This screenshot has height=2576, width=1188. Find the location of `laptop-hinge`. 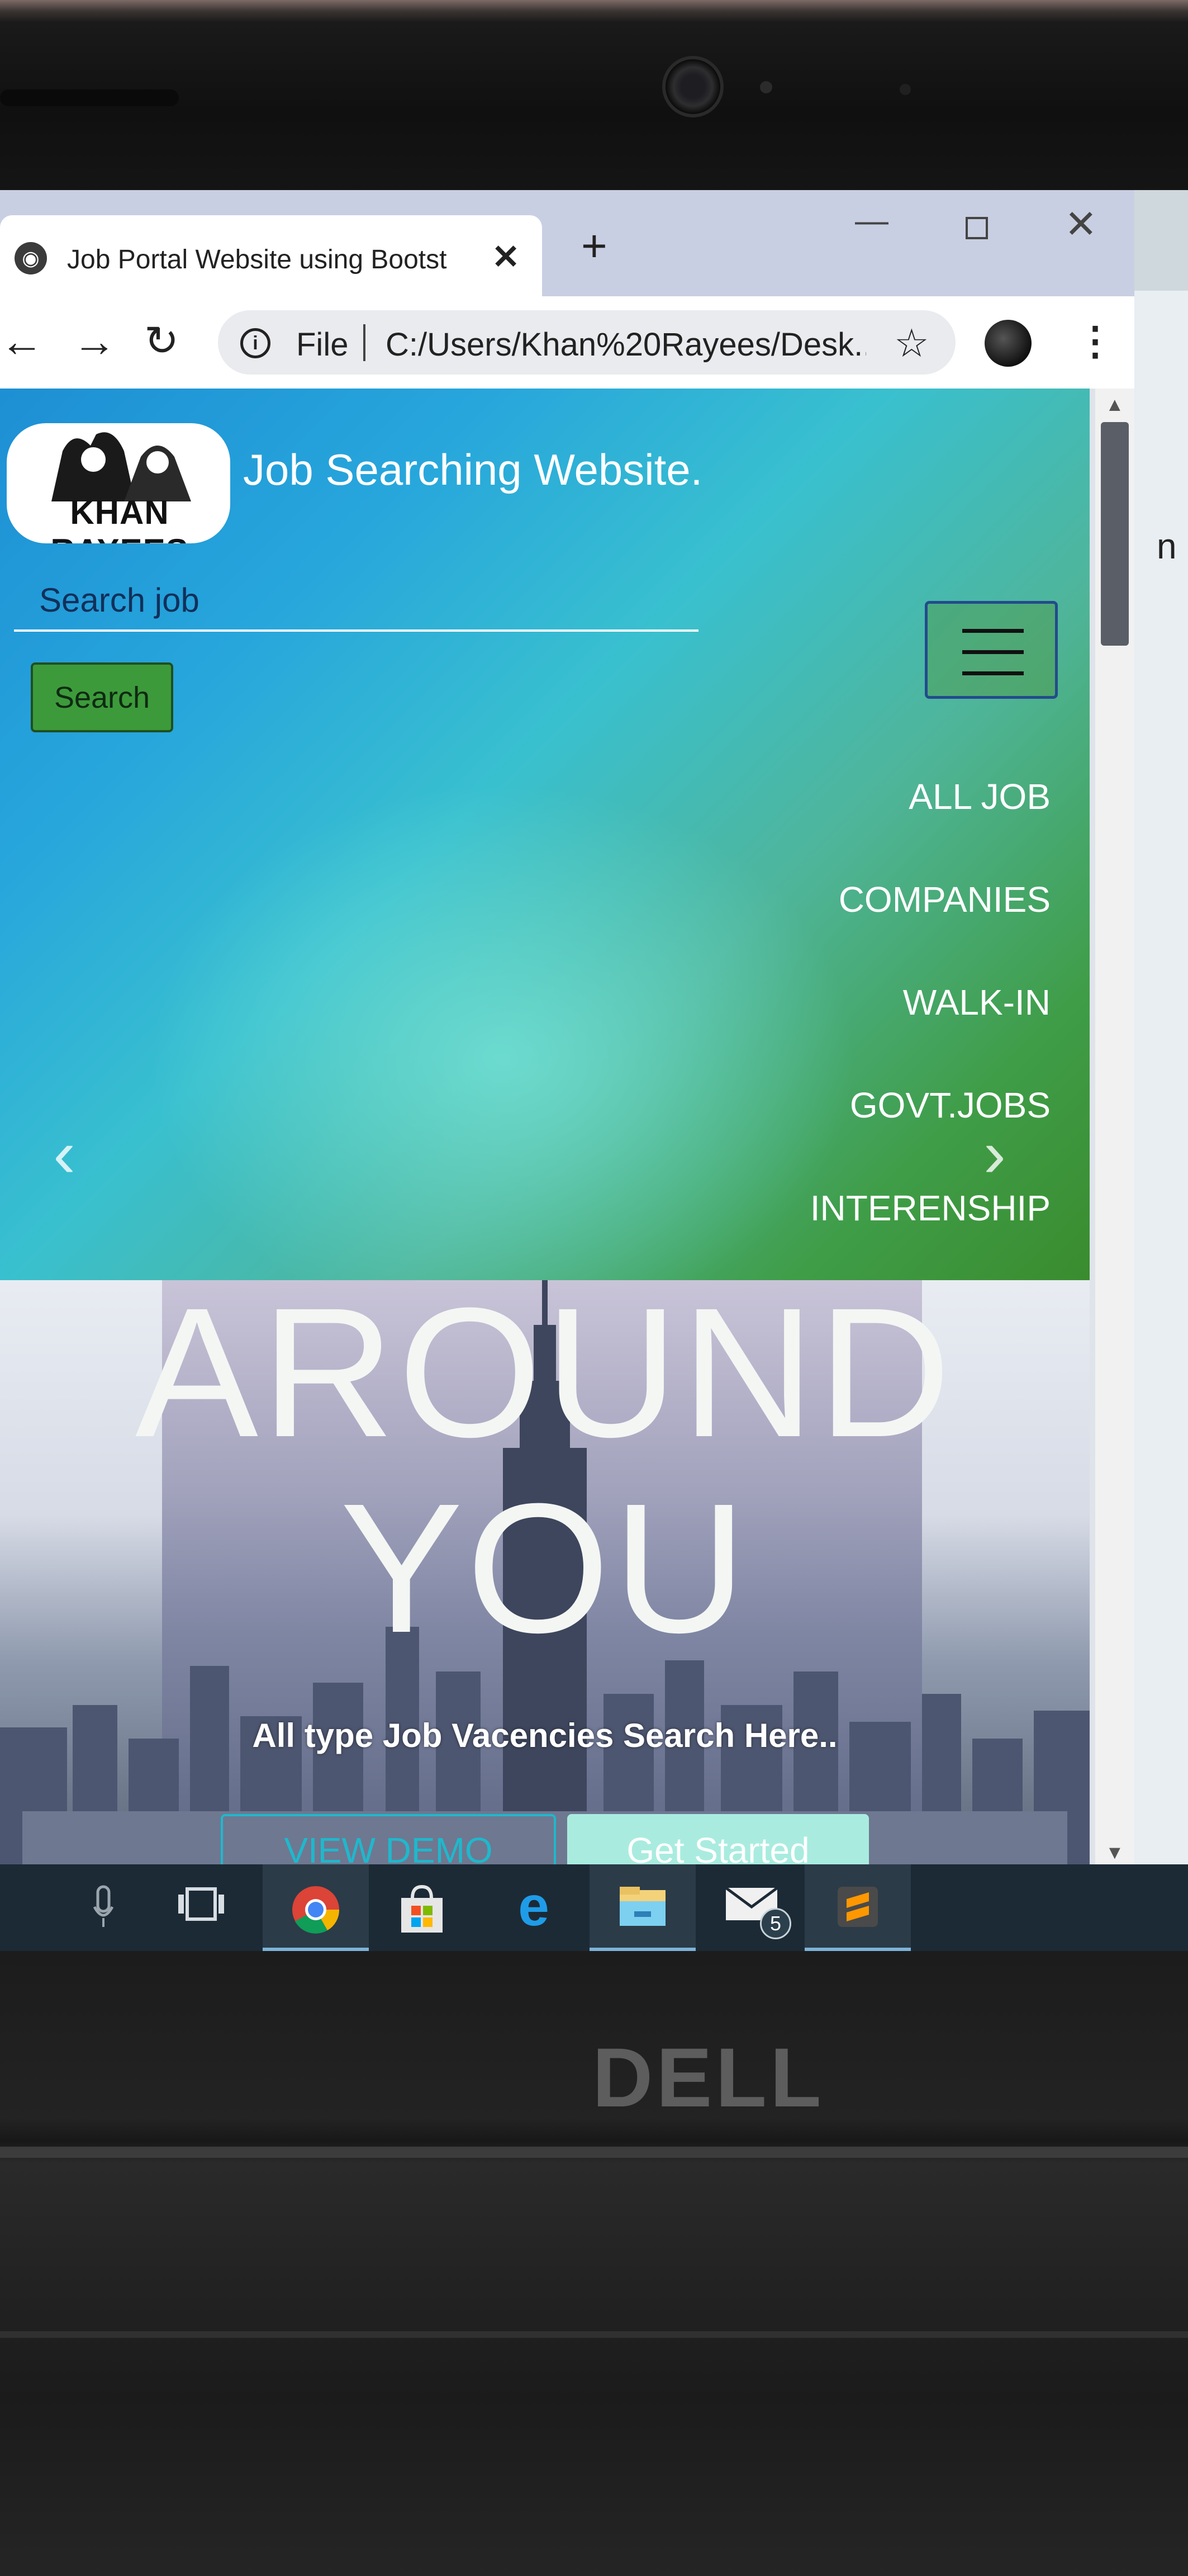

laptop-hinge is located at coordinates (594, 2152).